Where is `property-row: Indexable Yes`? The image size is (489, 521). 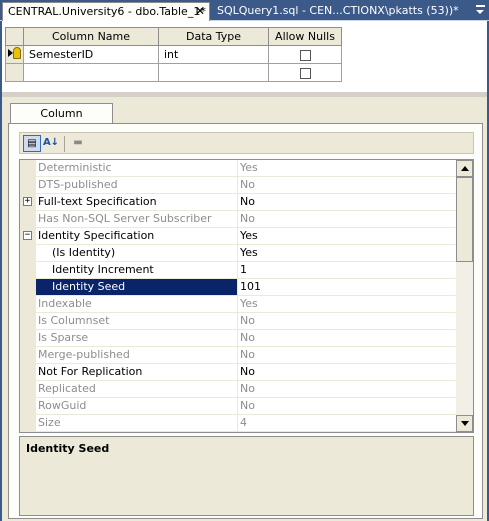 property-row: Indexable Yes is located at coordinates (238, 304).